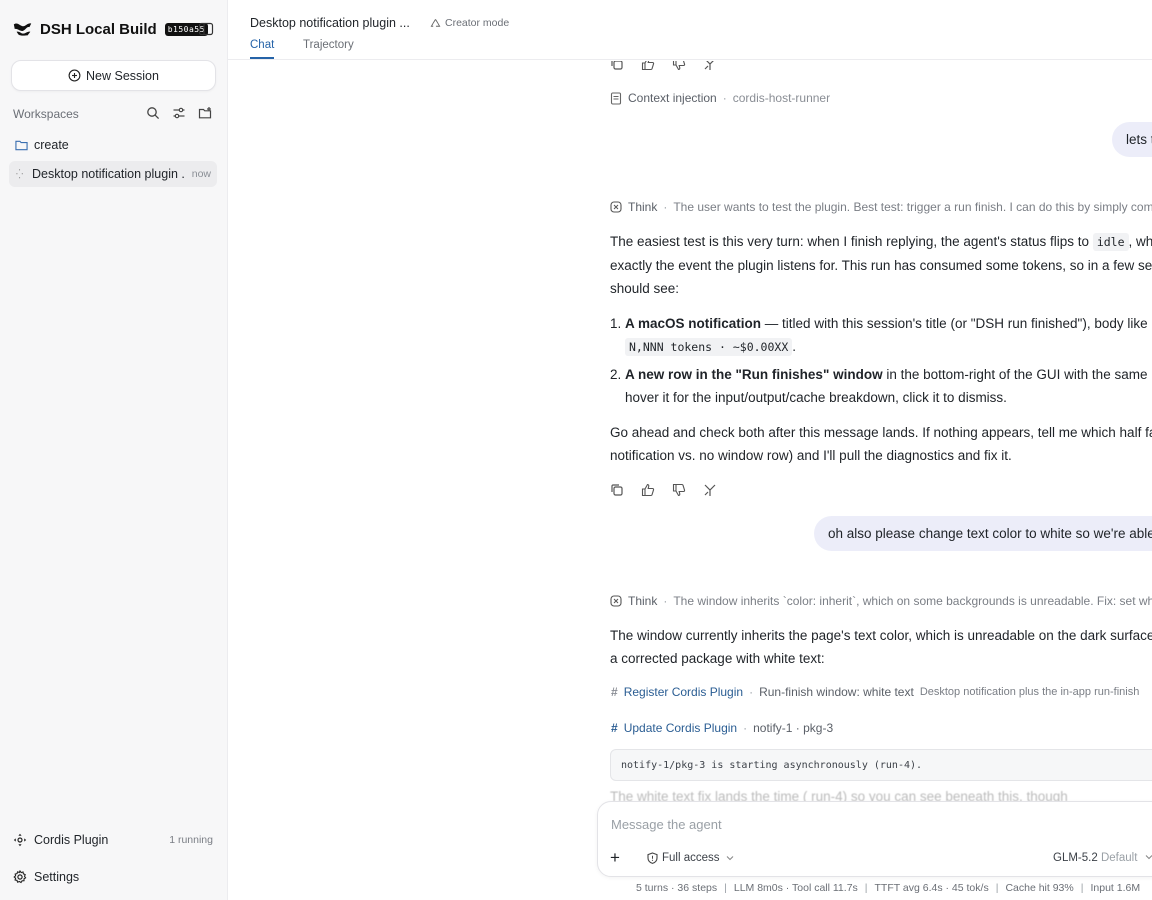 The height and width of the screenshot is (900, 1152). I want to click on para-text: , whi, so click(1140, 241).